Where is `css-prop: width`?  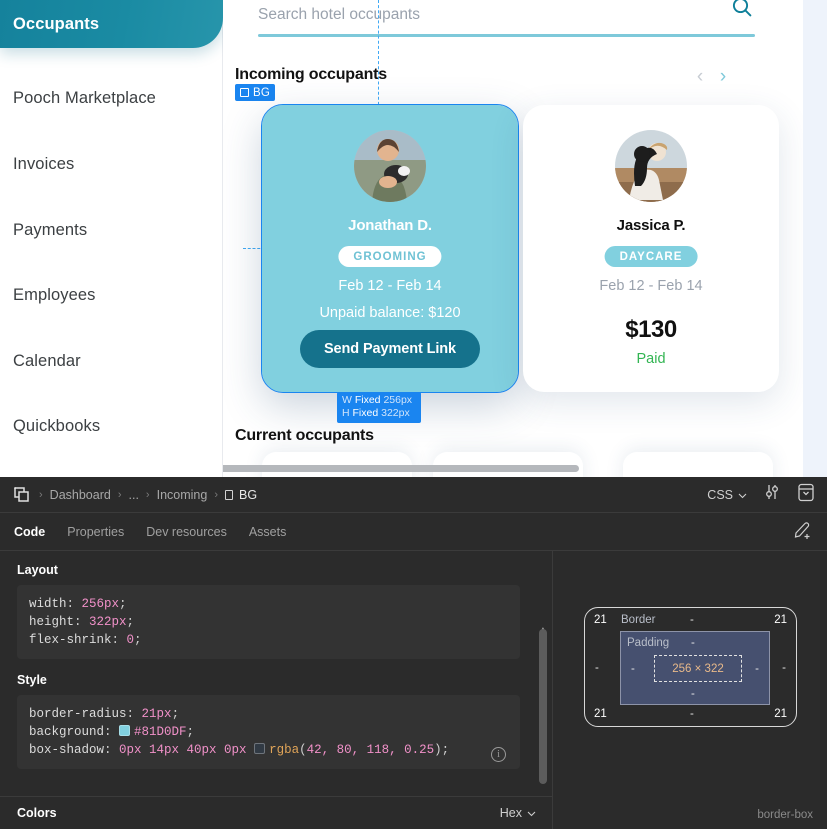
css-prop: width is located at coordinates (48, 604).